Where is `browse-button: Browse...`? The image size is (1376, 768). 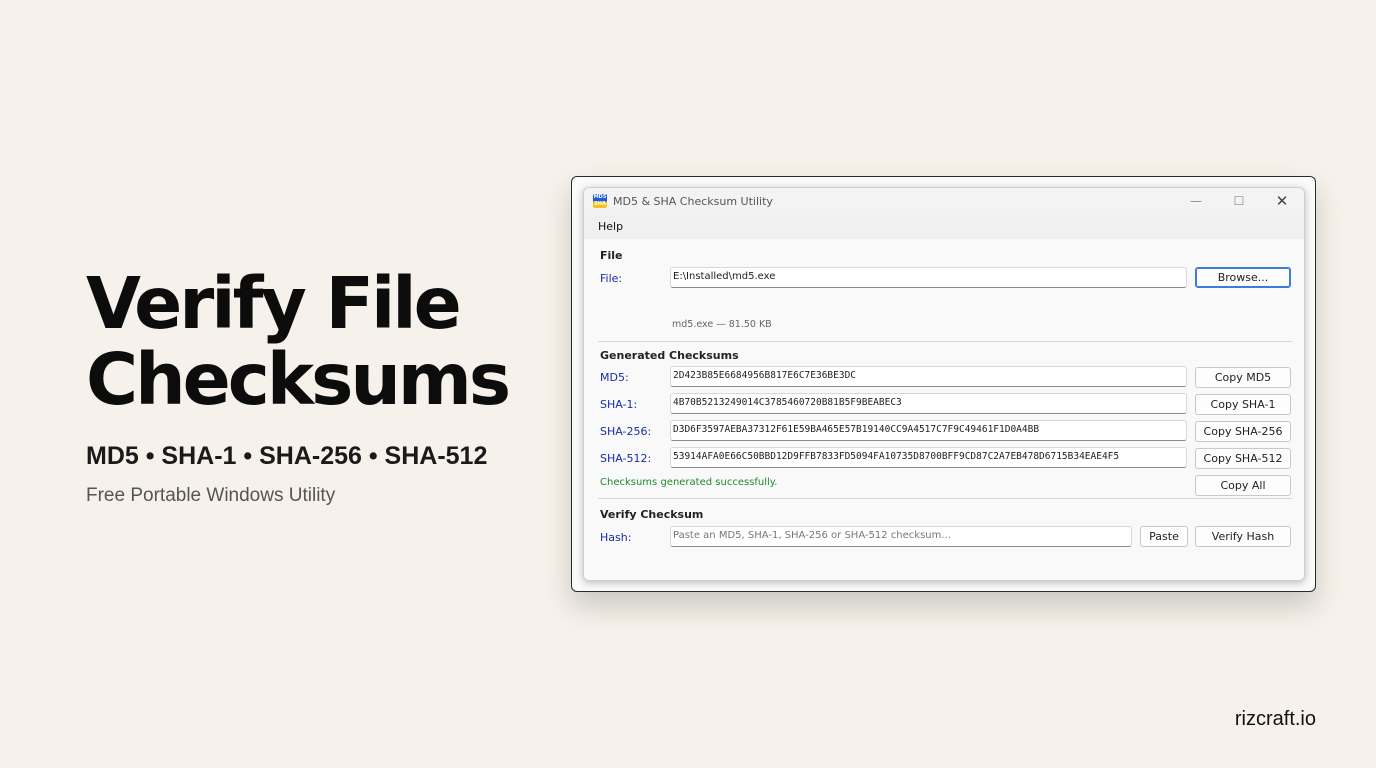 browse-button: Browse... is located at coordinates (1243, 277).